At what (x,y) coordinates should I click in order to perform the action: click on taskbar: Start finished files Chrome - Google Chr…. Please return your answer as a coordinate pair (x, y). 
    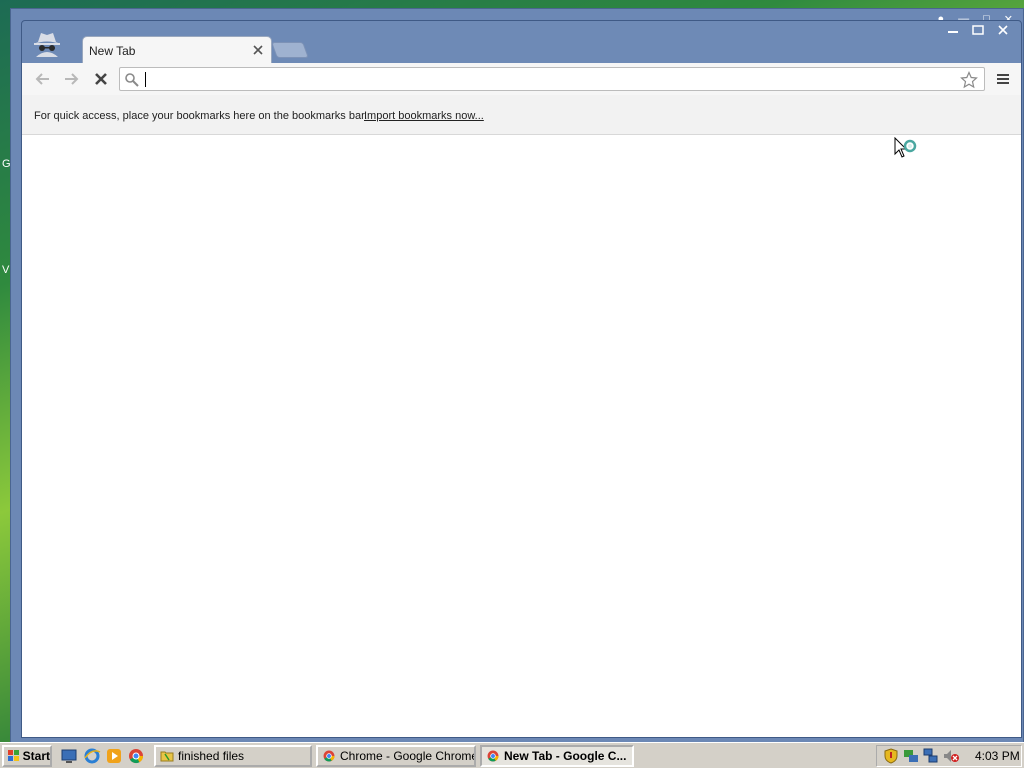
    Looking at the image, I should click on (512, 755).